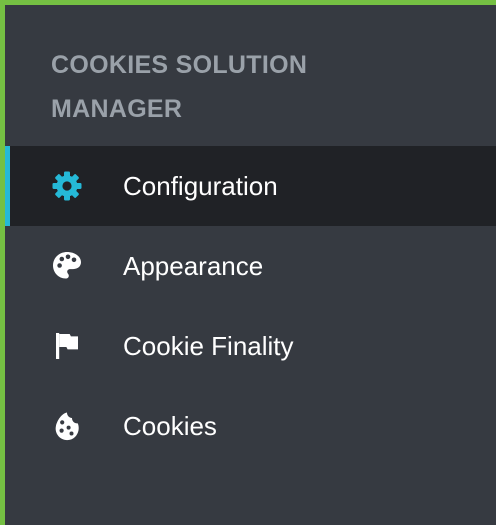  I want to click on sidebar-title-line1: COOKIES SOLUTION, so click(179, 65).